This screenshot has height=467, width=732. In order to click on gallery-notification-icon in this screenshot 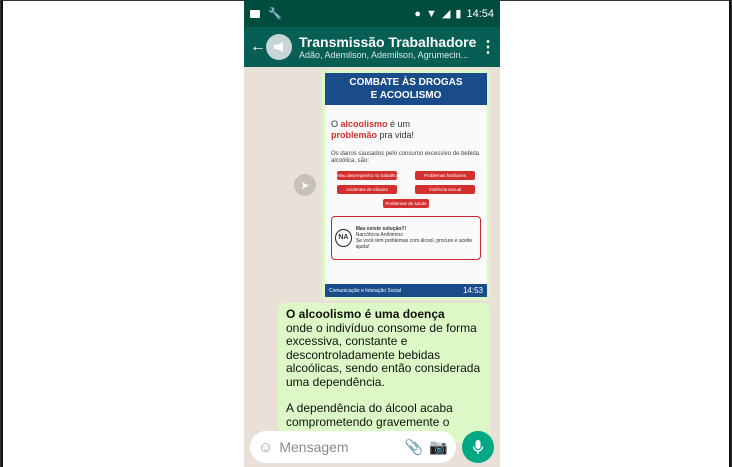, I will do `click(255, 13)`.